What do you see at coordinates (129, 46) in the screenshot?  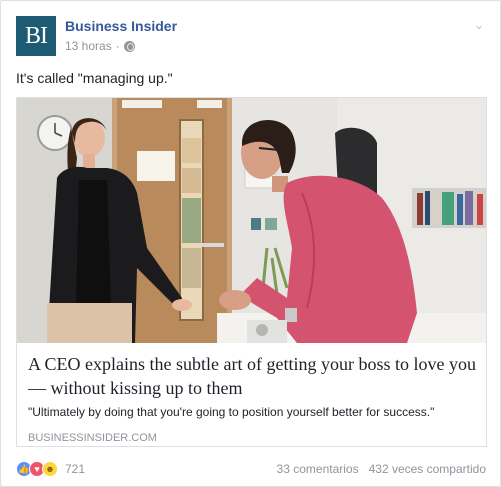 I see `globe-icon` at bounding box center [129, 46].